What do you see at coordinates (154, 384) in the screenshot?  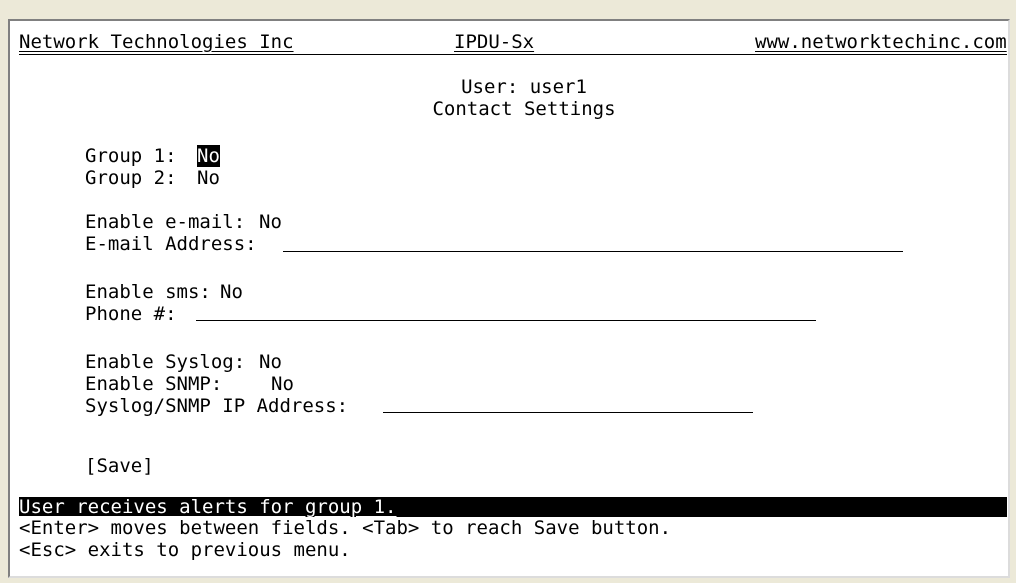 I see `enable-snmp-label: Enable SNMP:` at bounding box center [154, 384].